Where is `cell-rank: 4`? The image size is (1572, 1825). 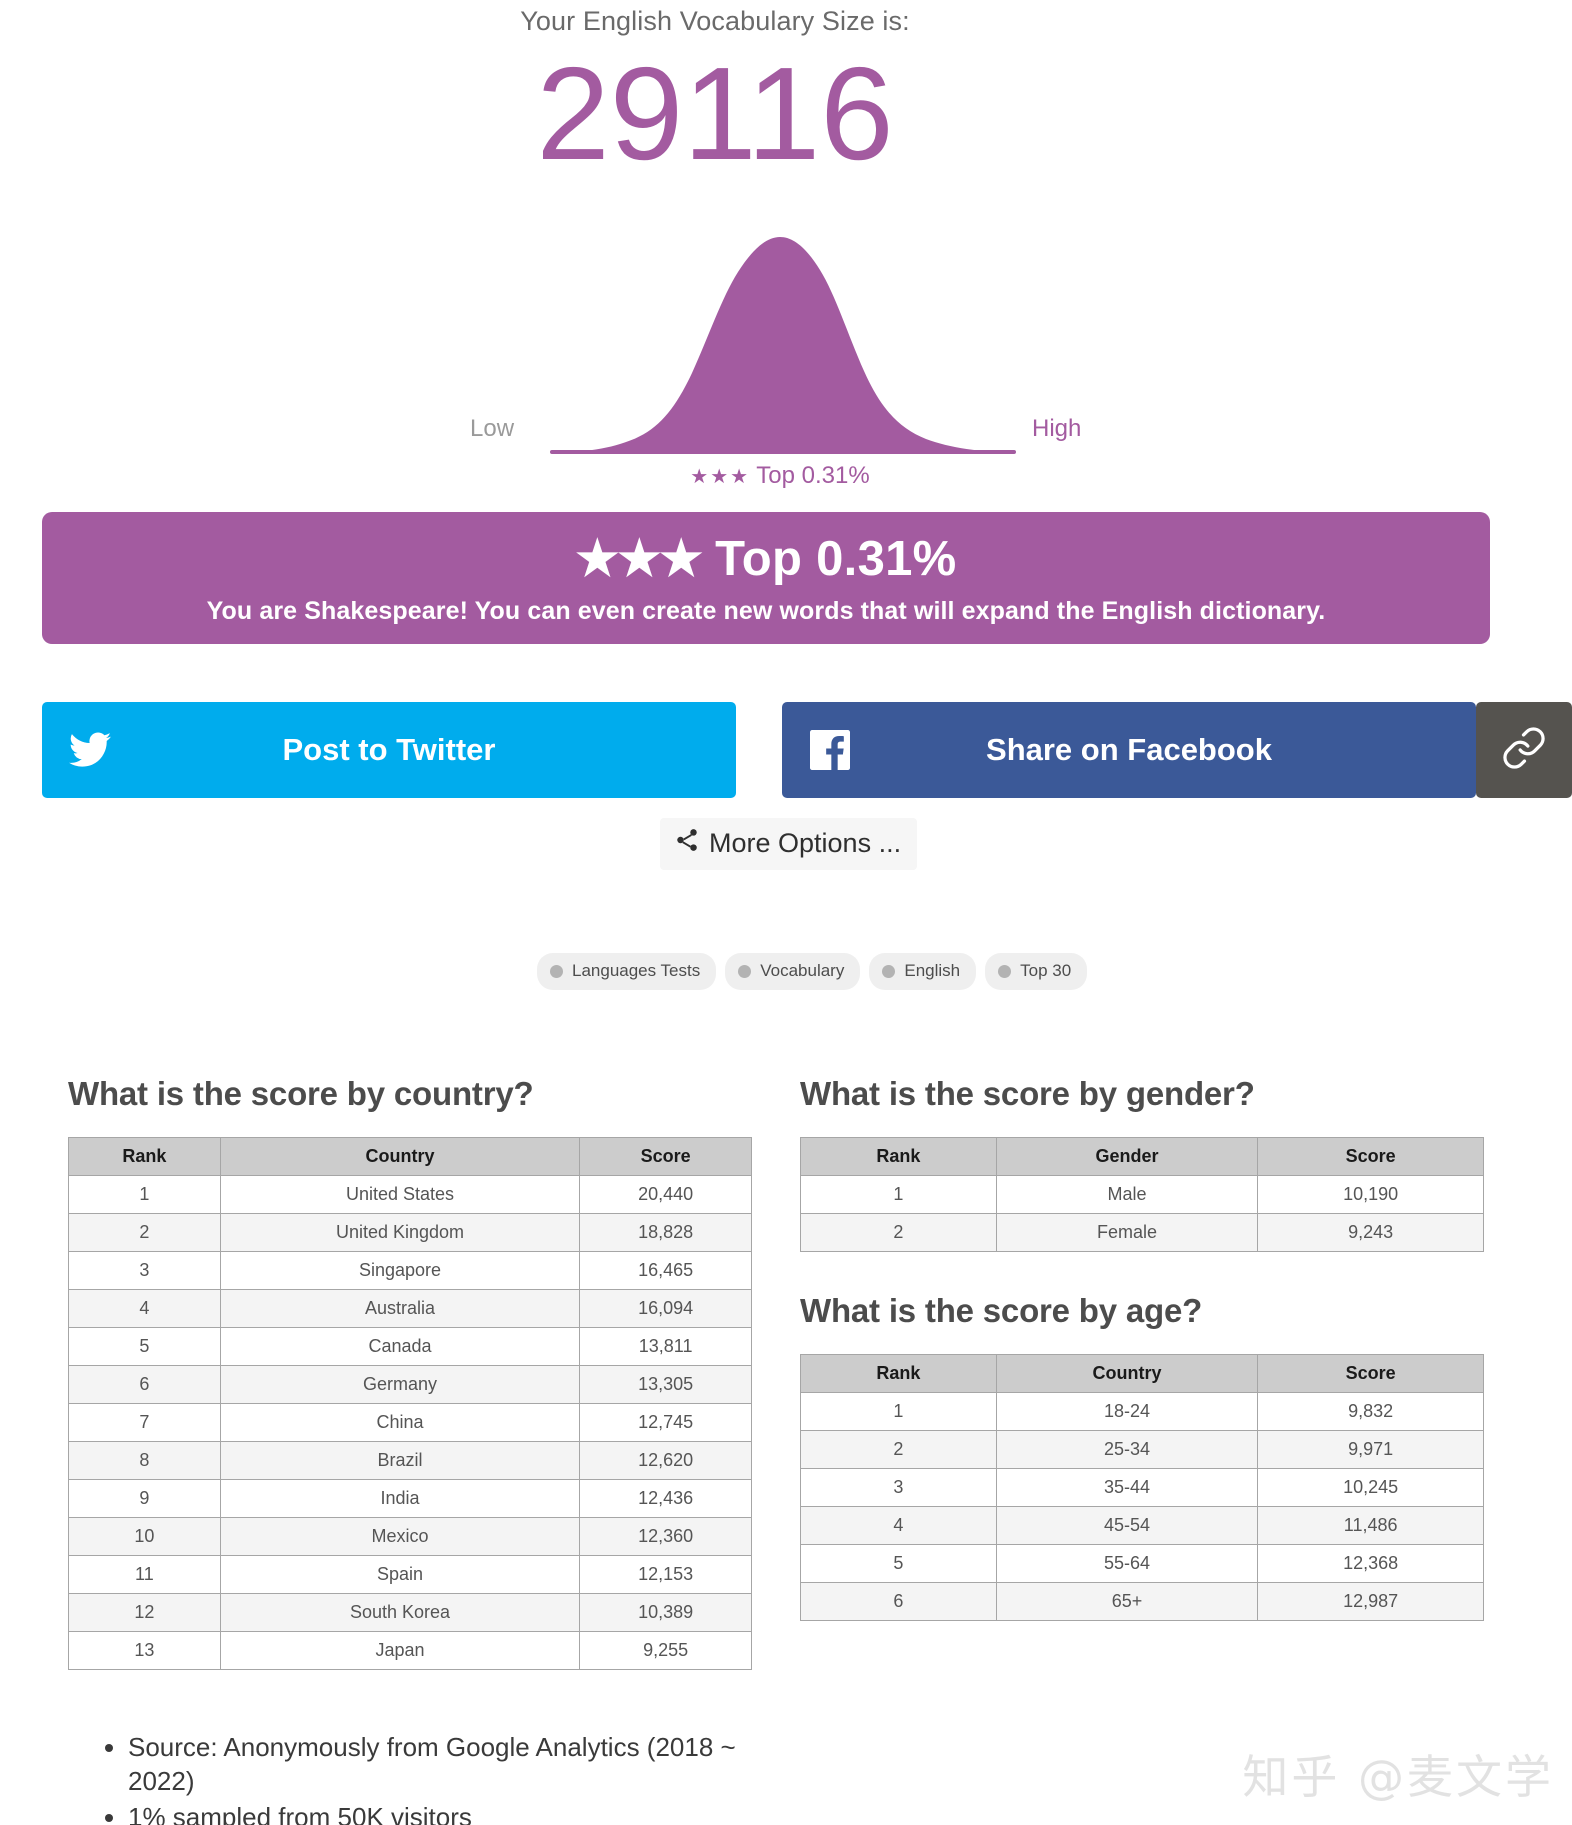
cell-rank: 4 is located at coordinates (898, 1525).